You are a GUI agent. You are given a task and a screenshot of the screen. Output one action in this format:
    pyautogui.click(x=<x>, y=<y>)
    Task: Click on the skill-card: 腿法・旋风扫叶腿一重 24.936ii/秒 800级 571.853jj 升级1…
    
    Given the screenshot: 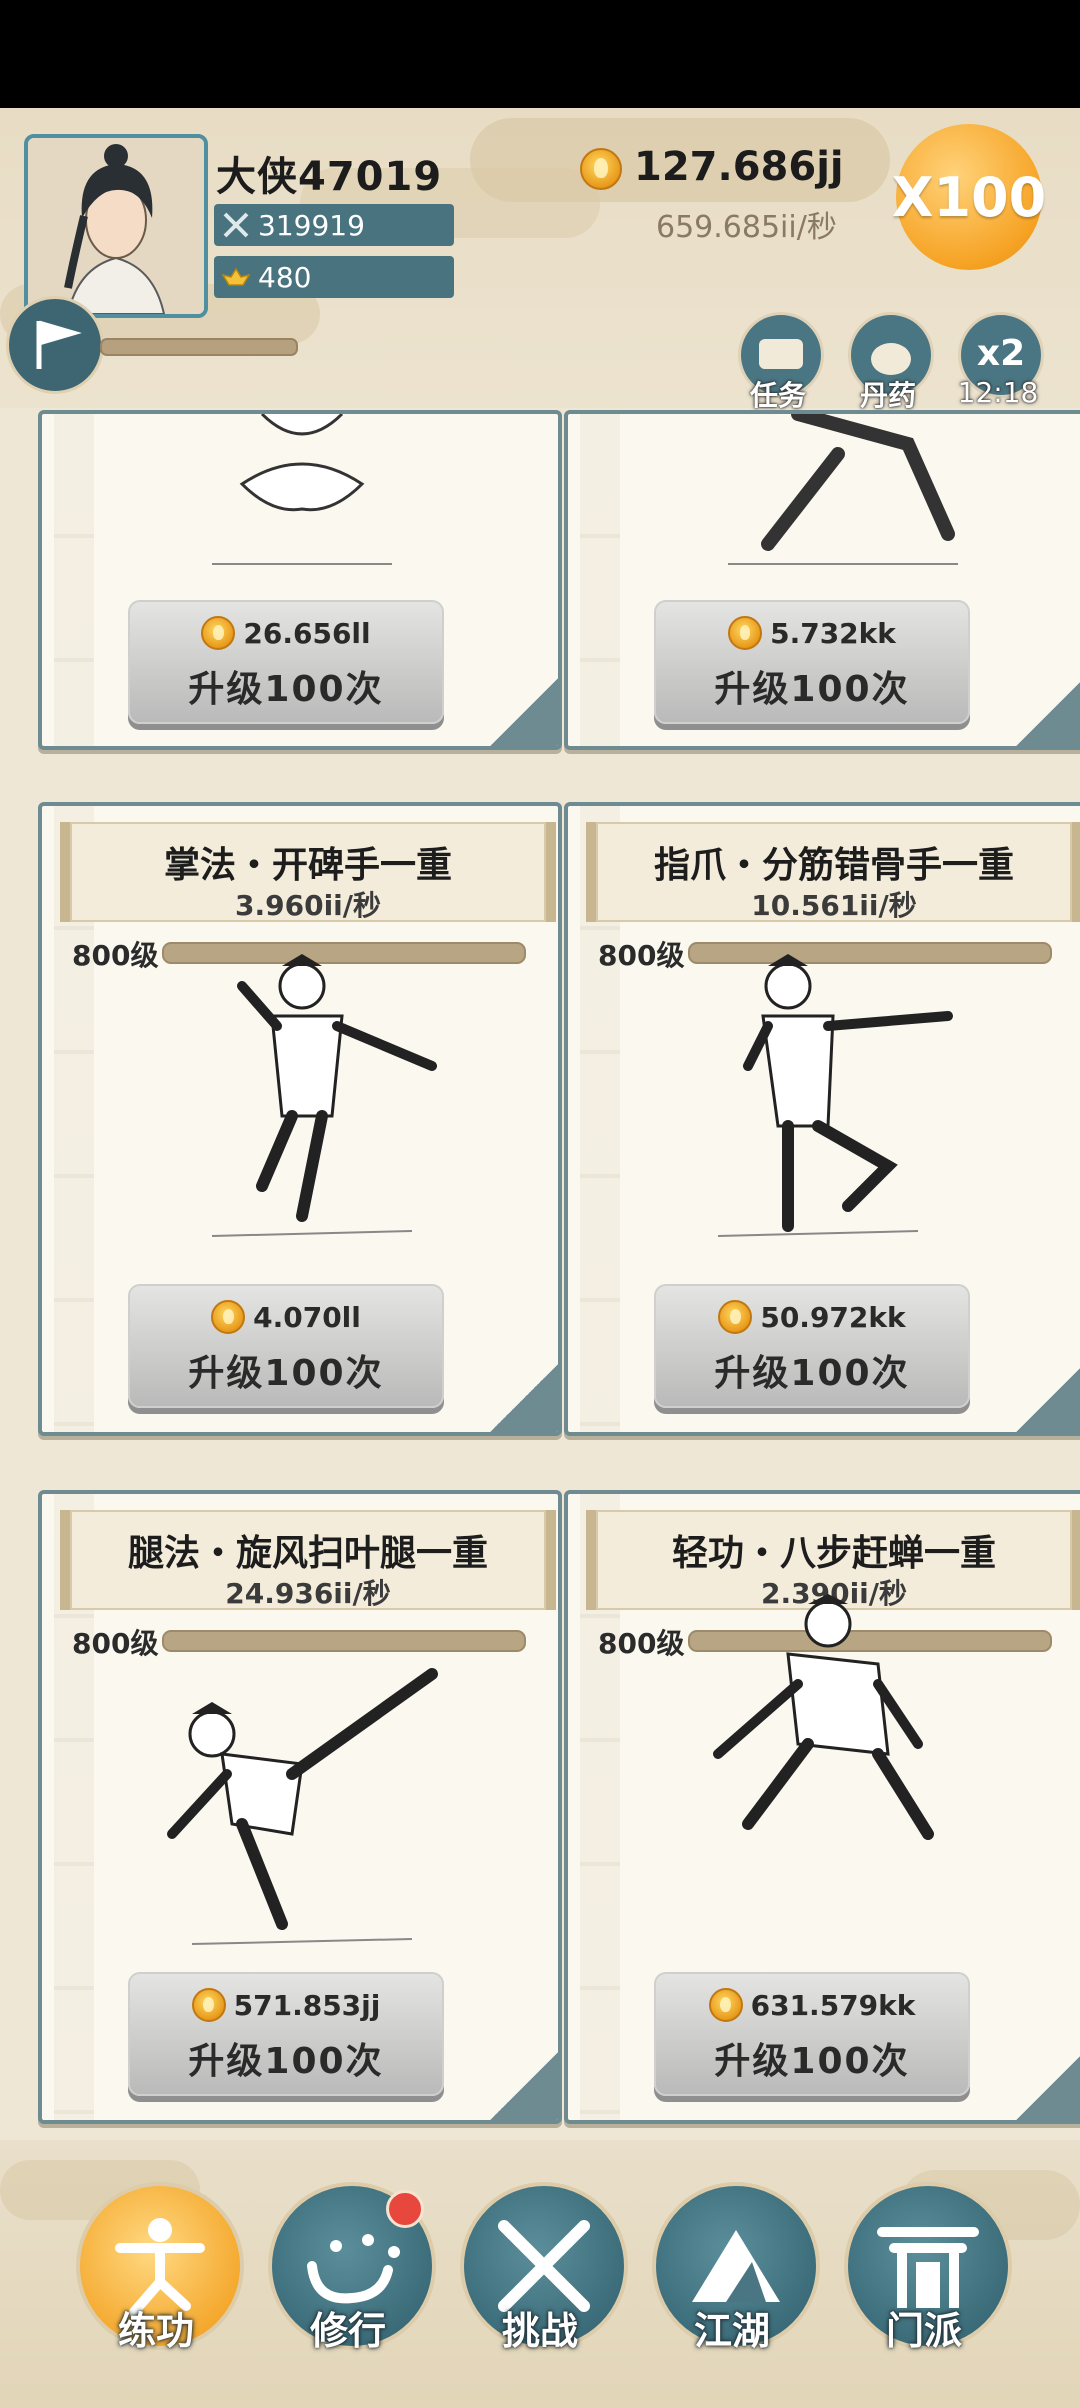 What is the action you would take?
    pyautogui.click(x=300, y=1807)
    